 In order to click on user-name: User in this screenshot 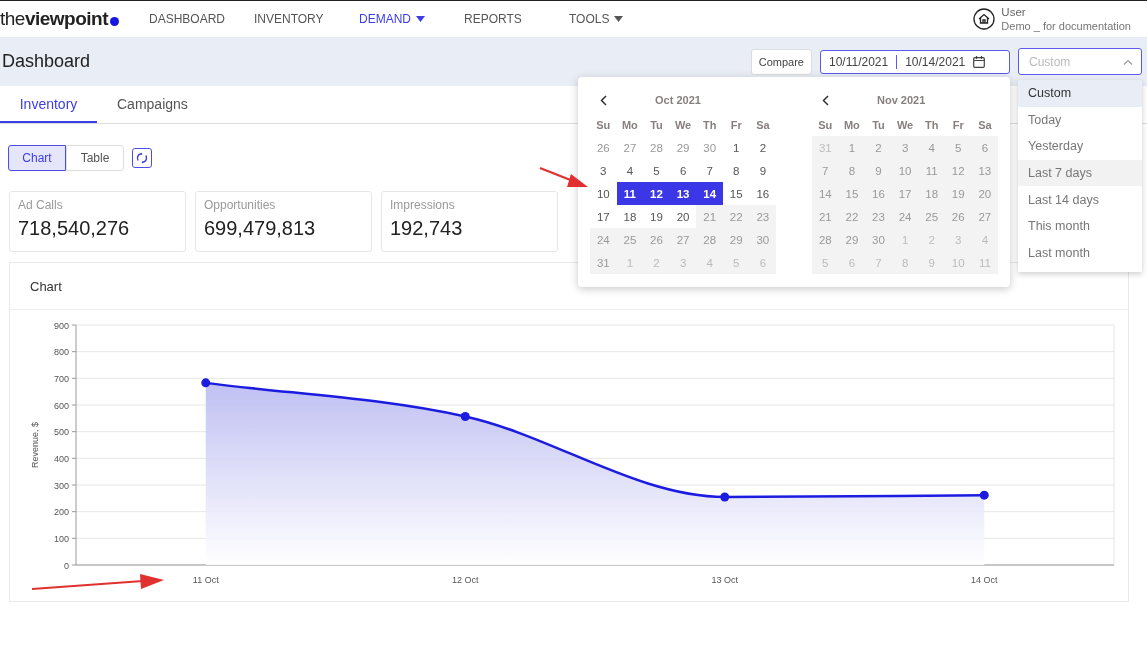, I will do `click(1014, 12)`.